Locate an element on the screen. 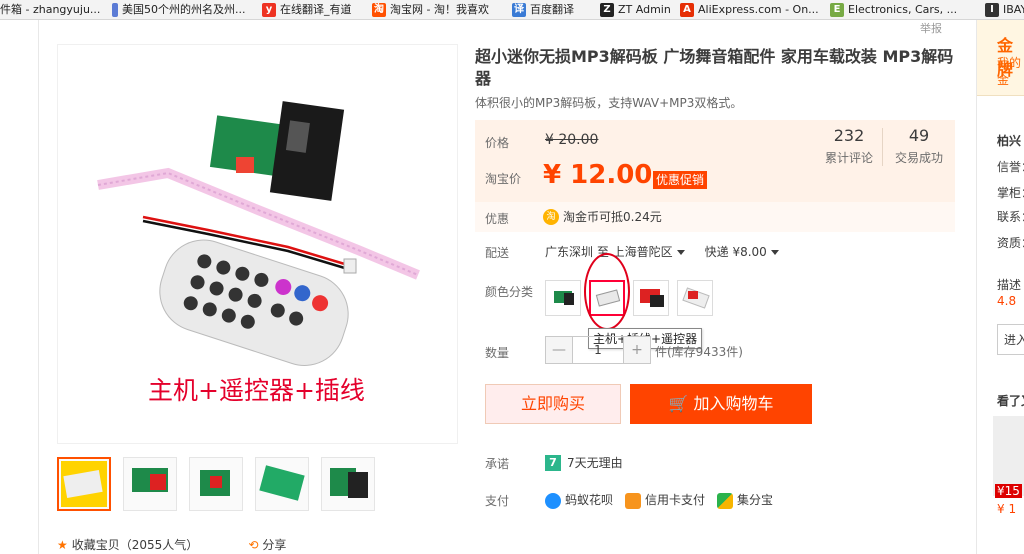 Image resolution: width=1024 pixels, height=554 pixels. bottom-actions: ★ 收藏宝贝（2055人气） ⟲ 分享 is located at coordinates (171, 544).